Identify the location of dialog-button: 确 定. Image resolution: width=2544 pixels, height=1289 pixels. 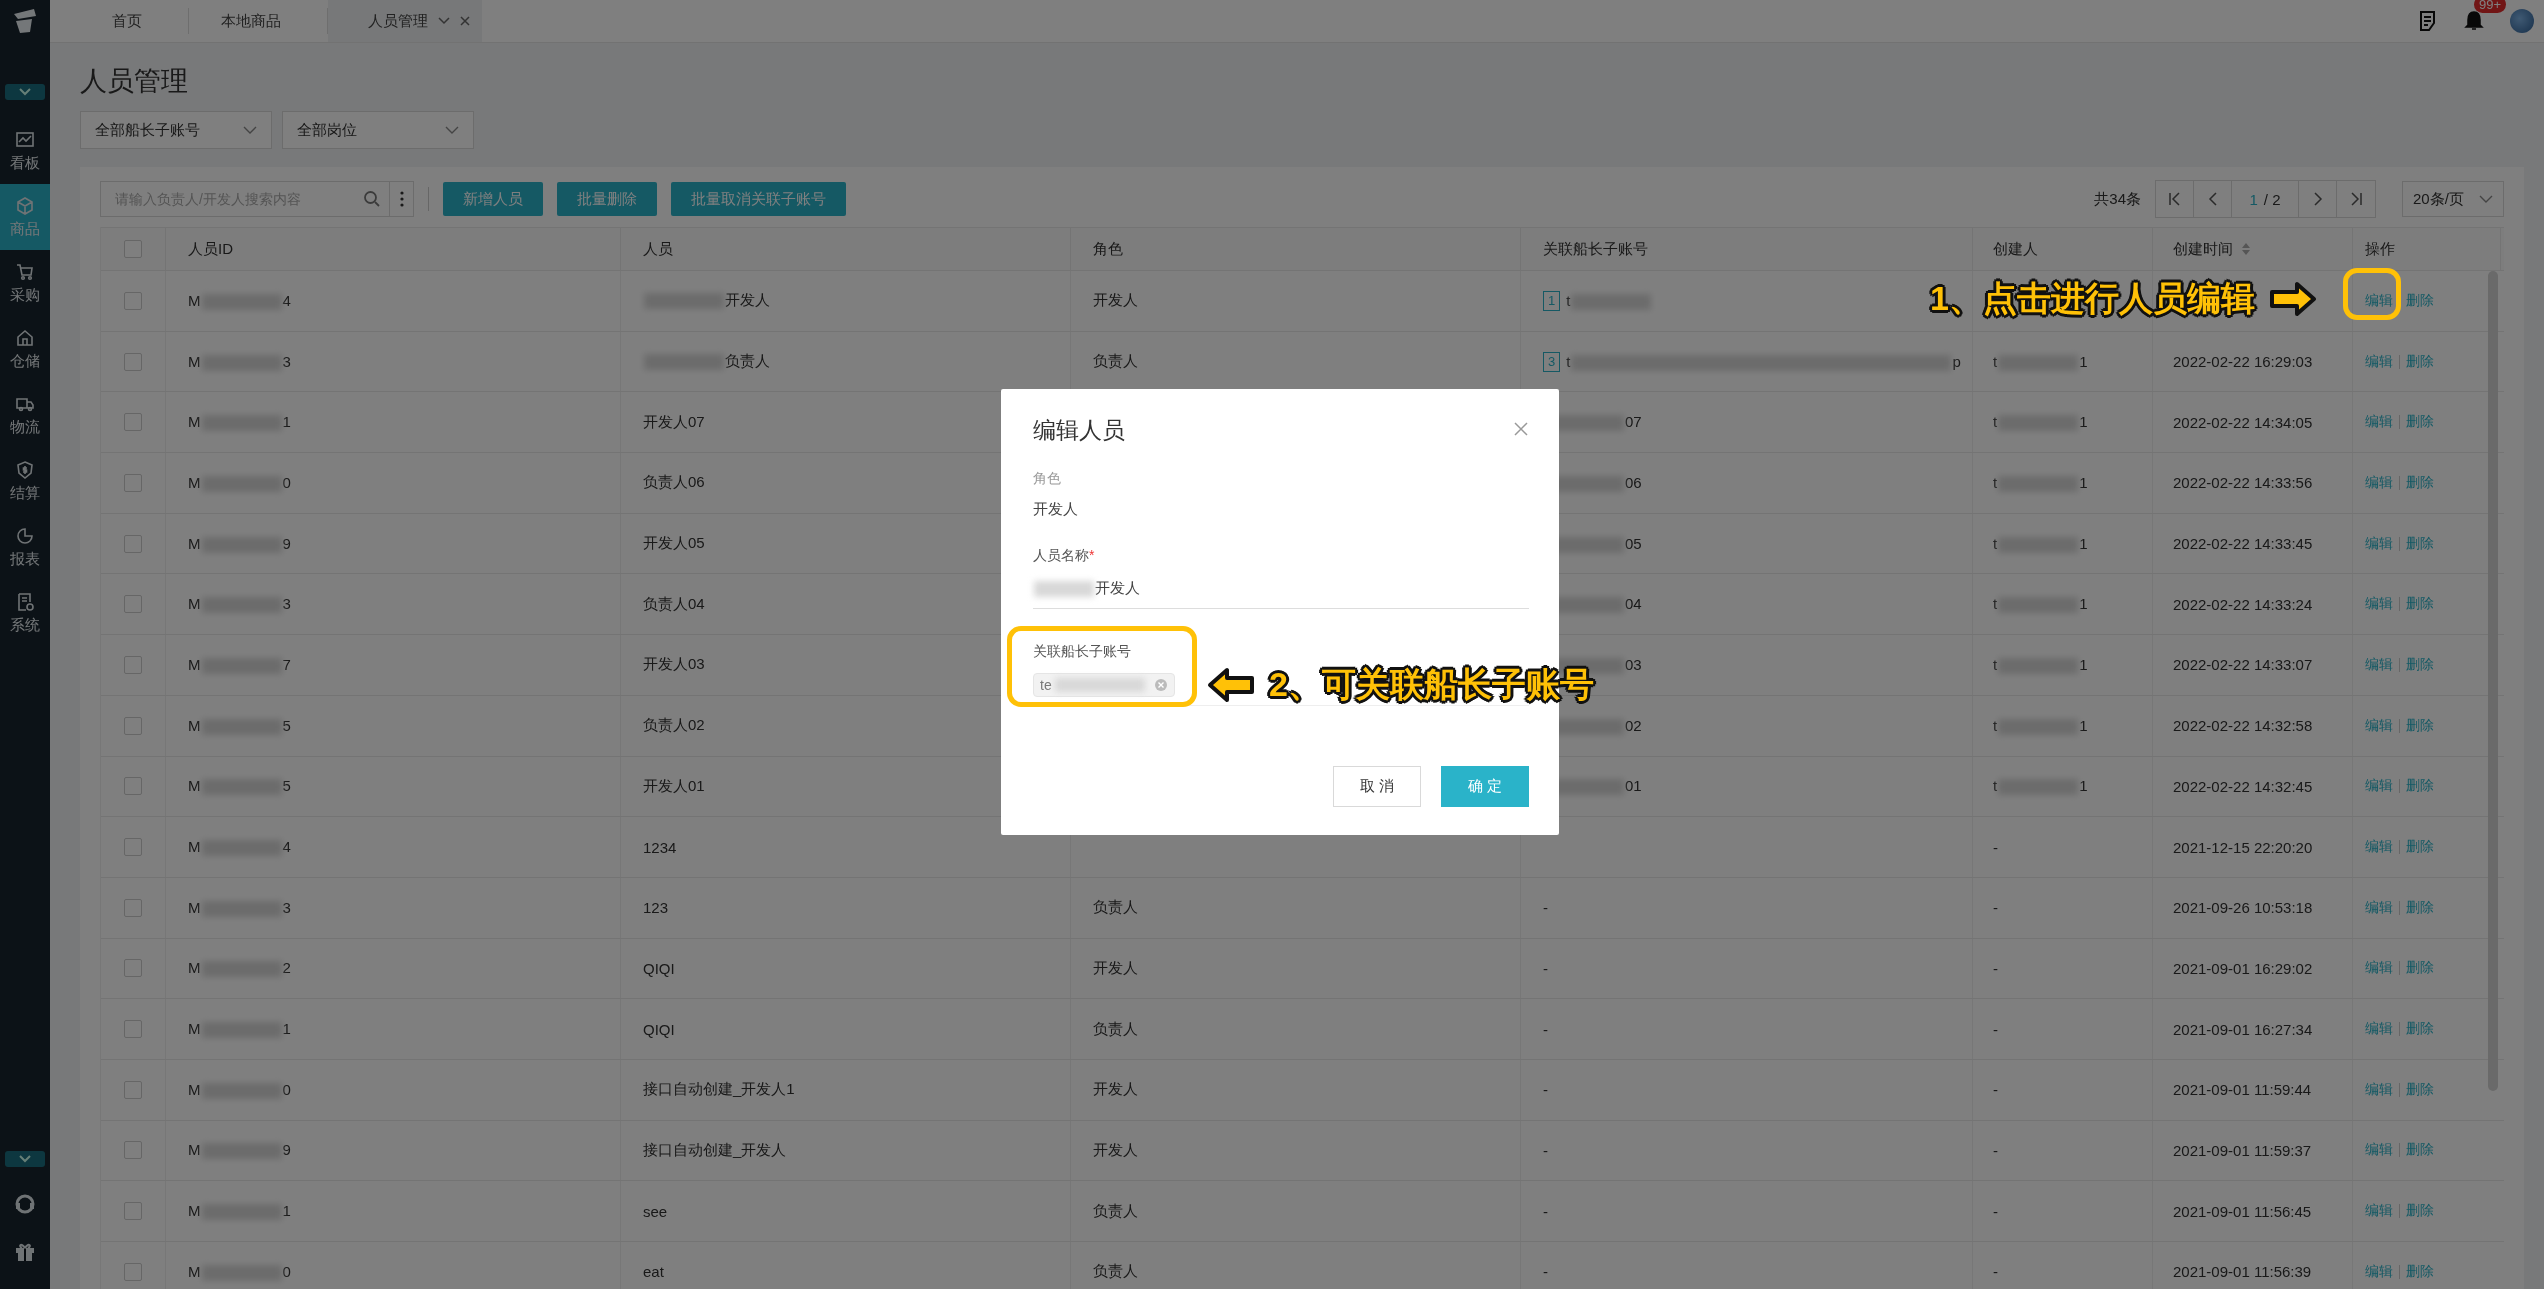
(1485, 786).